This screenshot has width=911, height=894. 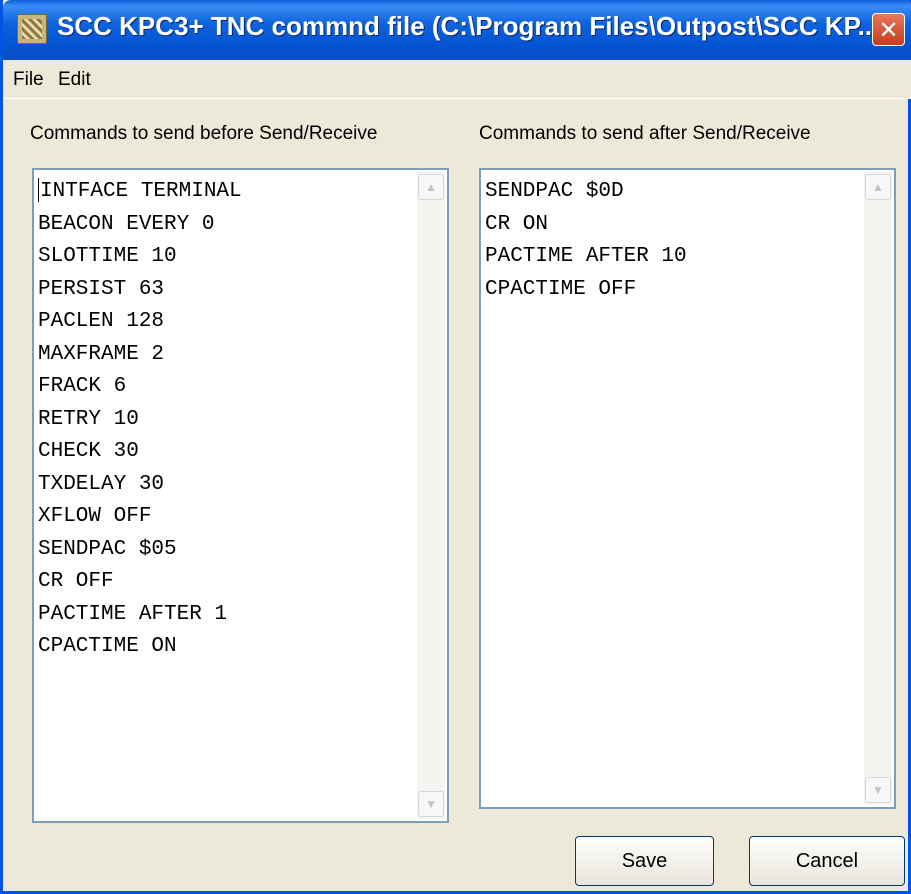 I want to click on menu-bar: File Edit, so click(x=457, y=79).